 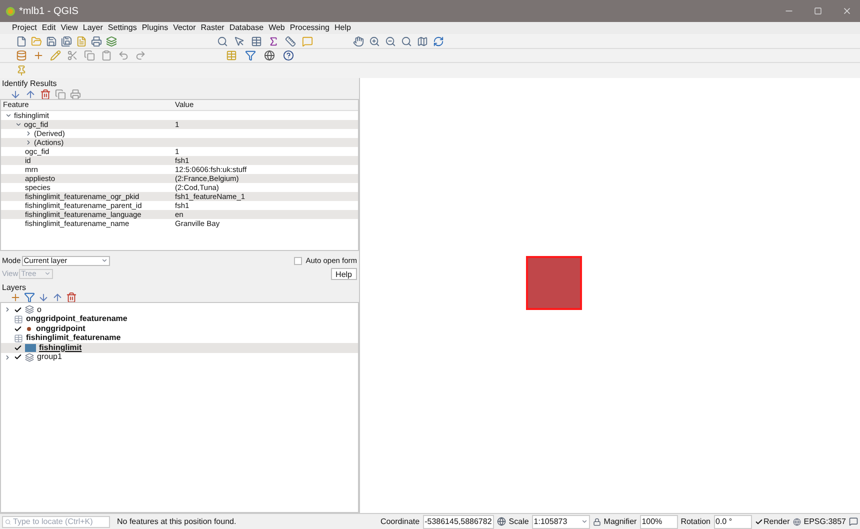 I want to click on refresh-icon, so click(x=438, y=41).